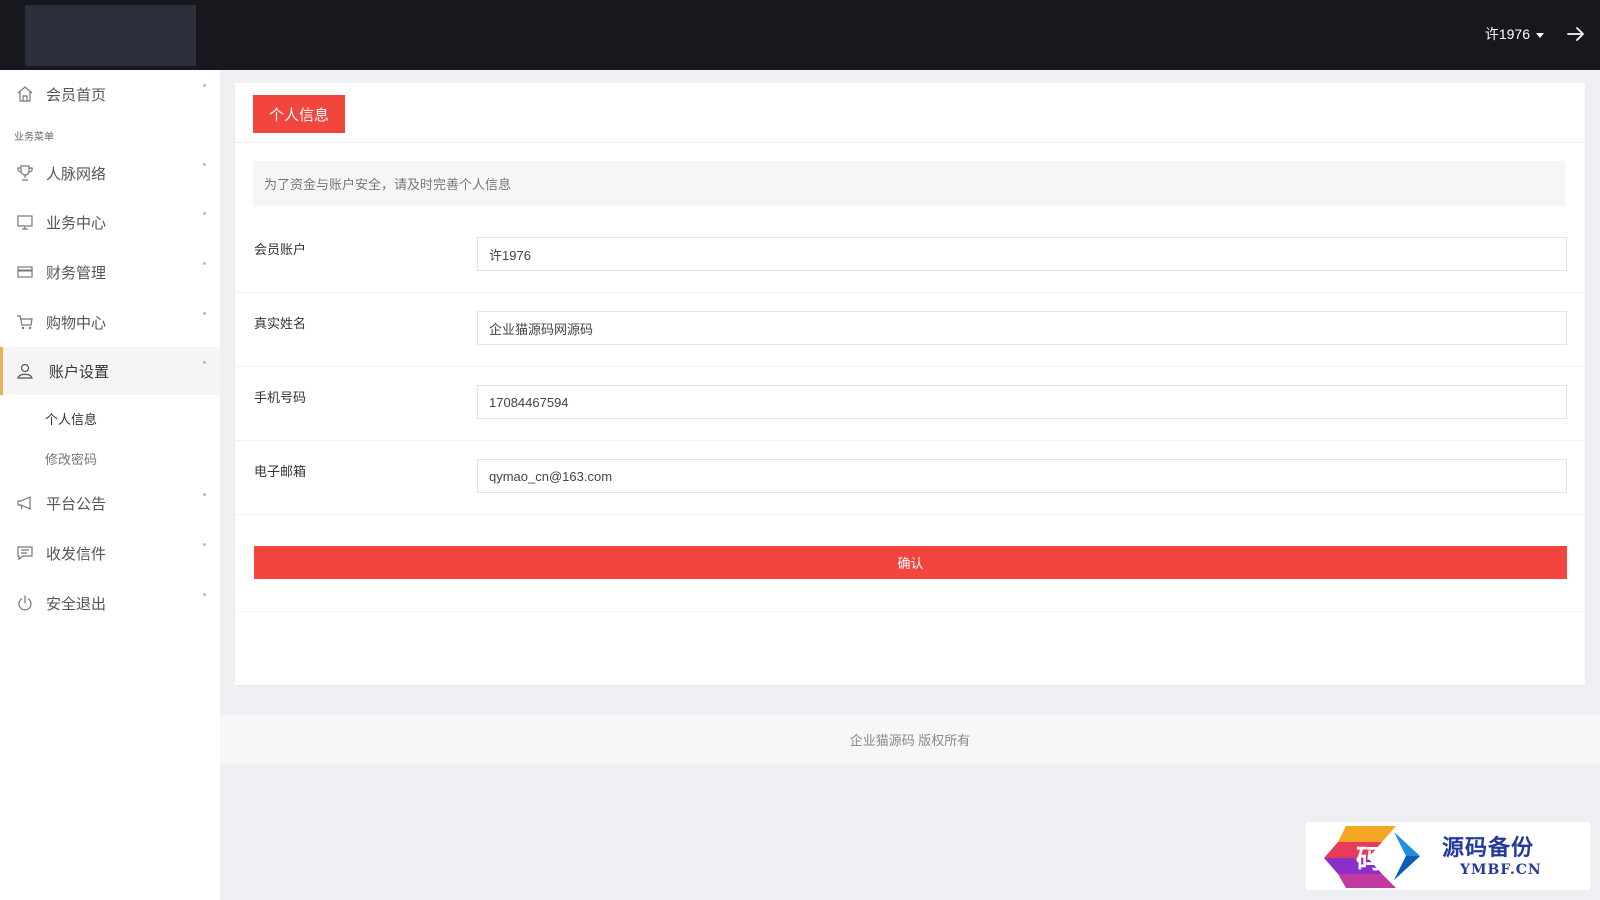 This screenshot has height=900, width=1600. What do you see at coordinates (110, 94) in the screenshot?
I see `sidebar-item-home: 会员首页` at bounding box center [110, 94].